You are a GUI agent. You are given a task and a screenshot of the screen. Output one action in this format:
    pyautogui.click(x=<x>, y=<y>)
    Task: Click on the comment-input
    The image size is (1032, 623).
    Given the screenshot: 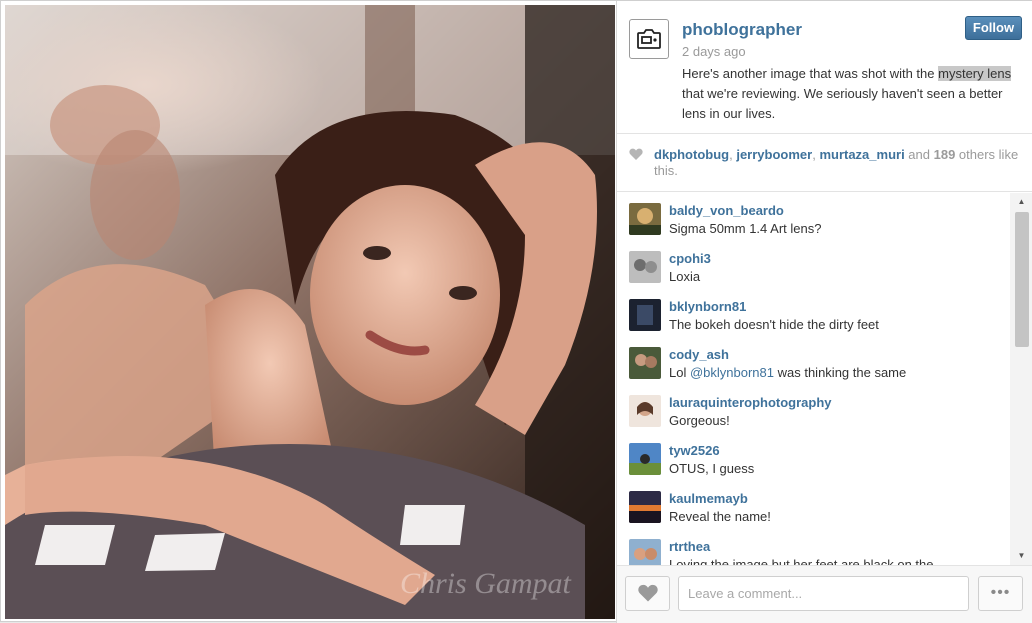 What is the action you would take?
    pyautogui.click(x=823, y=593)
    